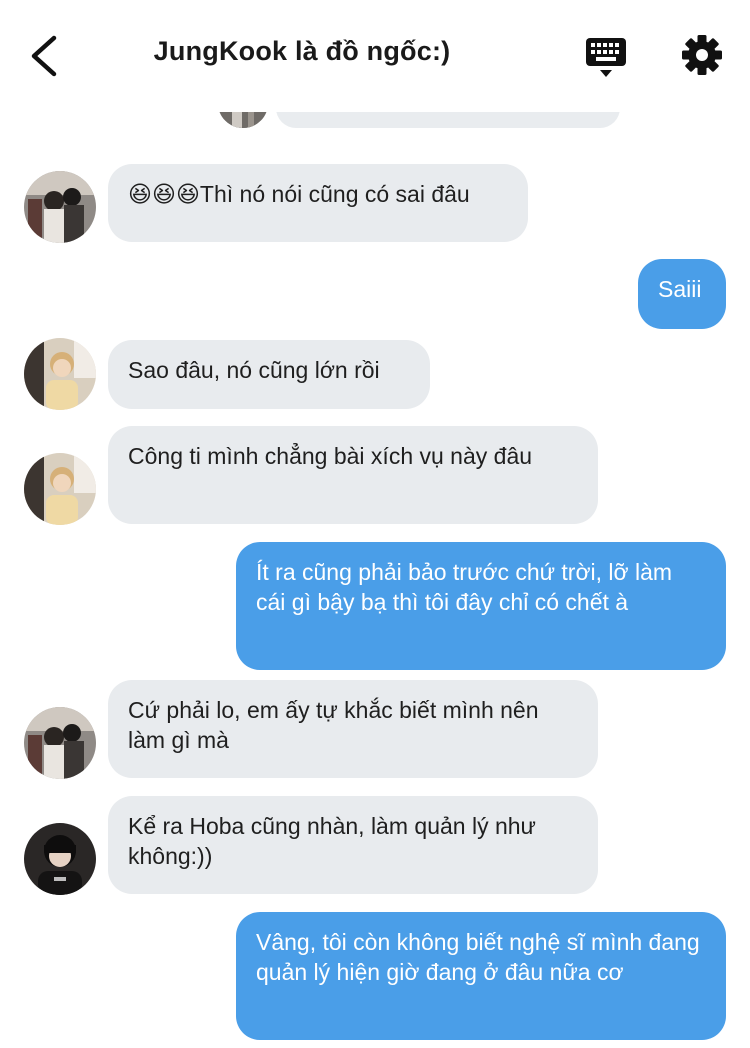 The image size is (750, 1048). I want to click on chat-header: JungKook là đồ ngốc:), so click(375, 56).